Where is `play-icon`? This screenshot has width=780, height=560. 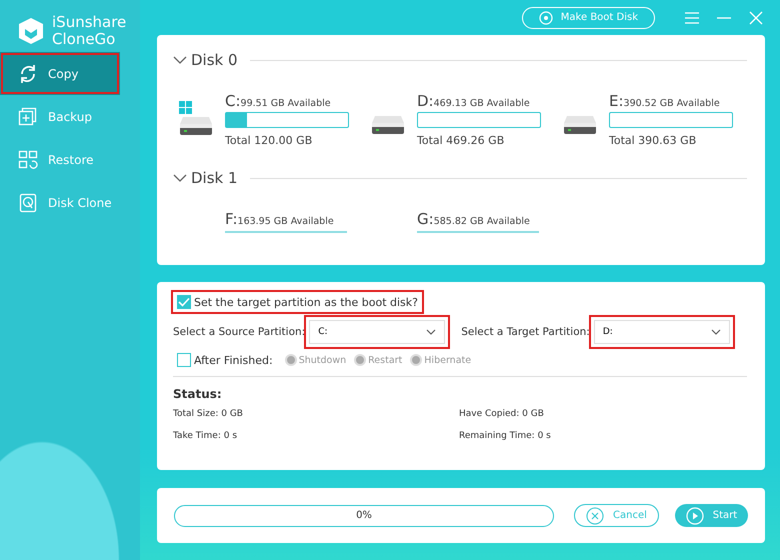
play-icon is located at coordinates (695, 515).